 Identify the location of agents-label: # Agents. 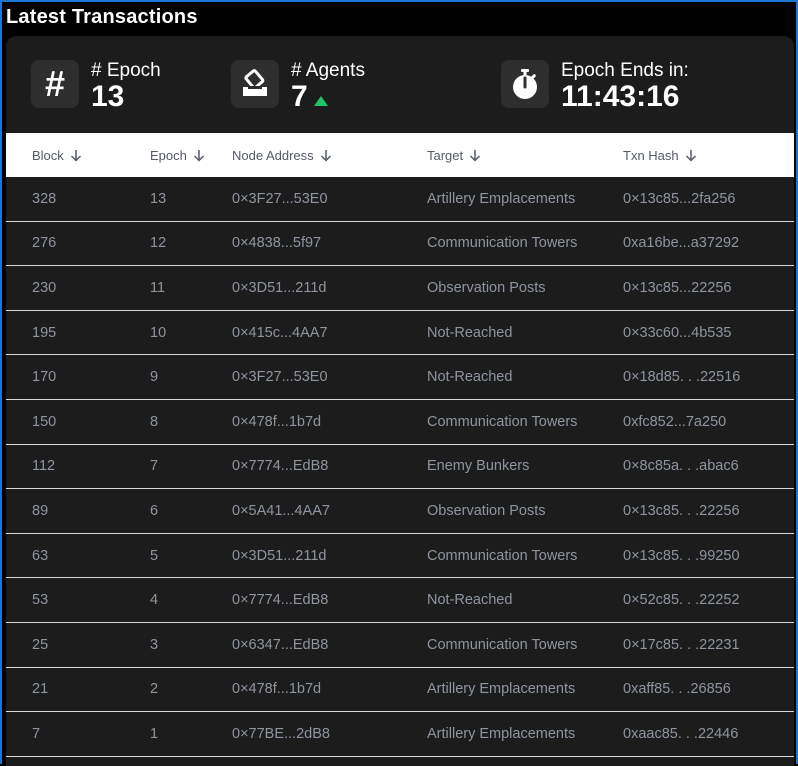
(328, 70).